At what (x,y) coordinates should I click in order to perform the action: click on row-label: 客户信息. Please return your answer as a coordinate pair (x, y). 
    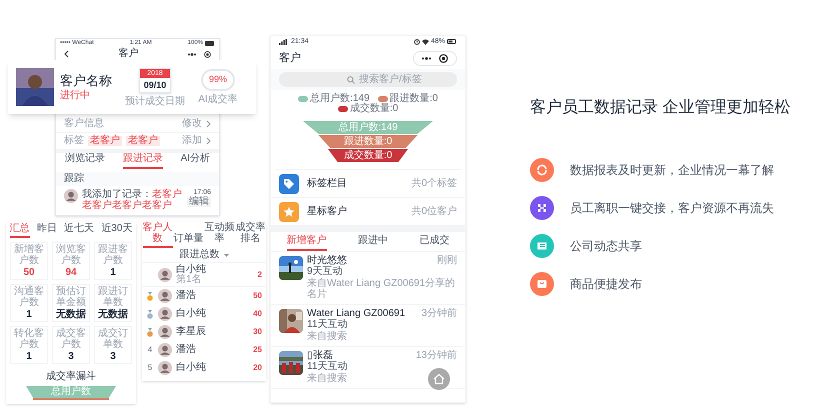
    Looking at the image, I should click on (84, 124).